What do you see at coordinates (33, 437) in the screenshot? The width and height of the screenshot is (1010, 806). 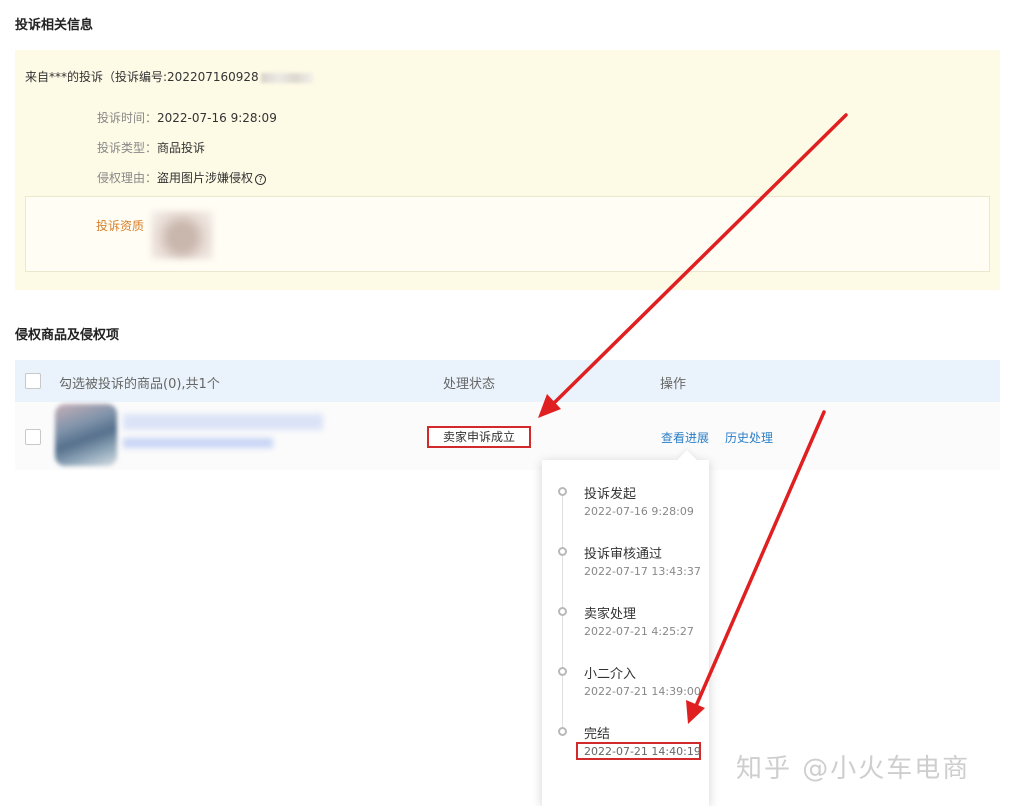 I see `row-checkbox` at bounding box center [33, 437].